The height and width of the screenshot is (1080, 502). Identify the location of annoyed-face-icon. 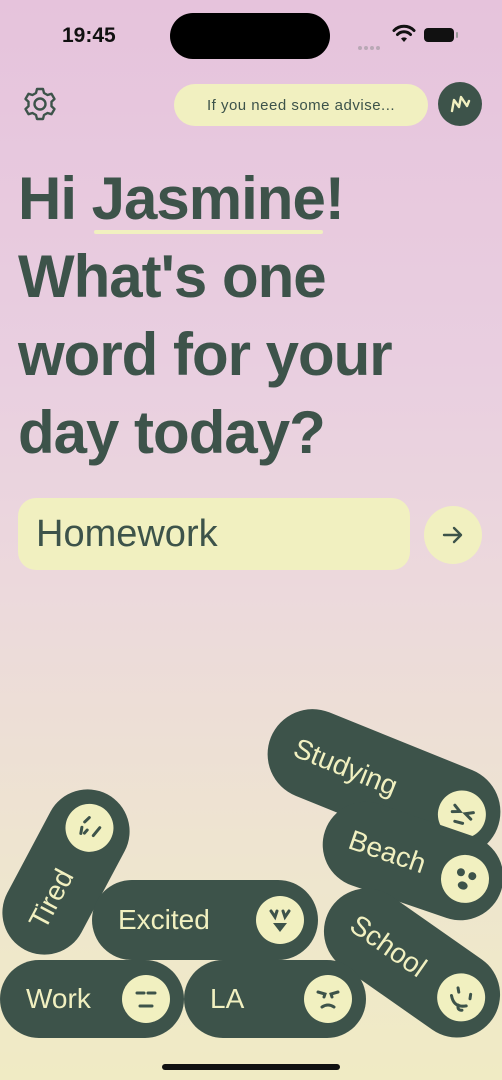
(328, 999).